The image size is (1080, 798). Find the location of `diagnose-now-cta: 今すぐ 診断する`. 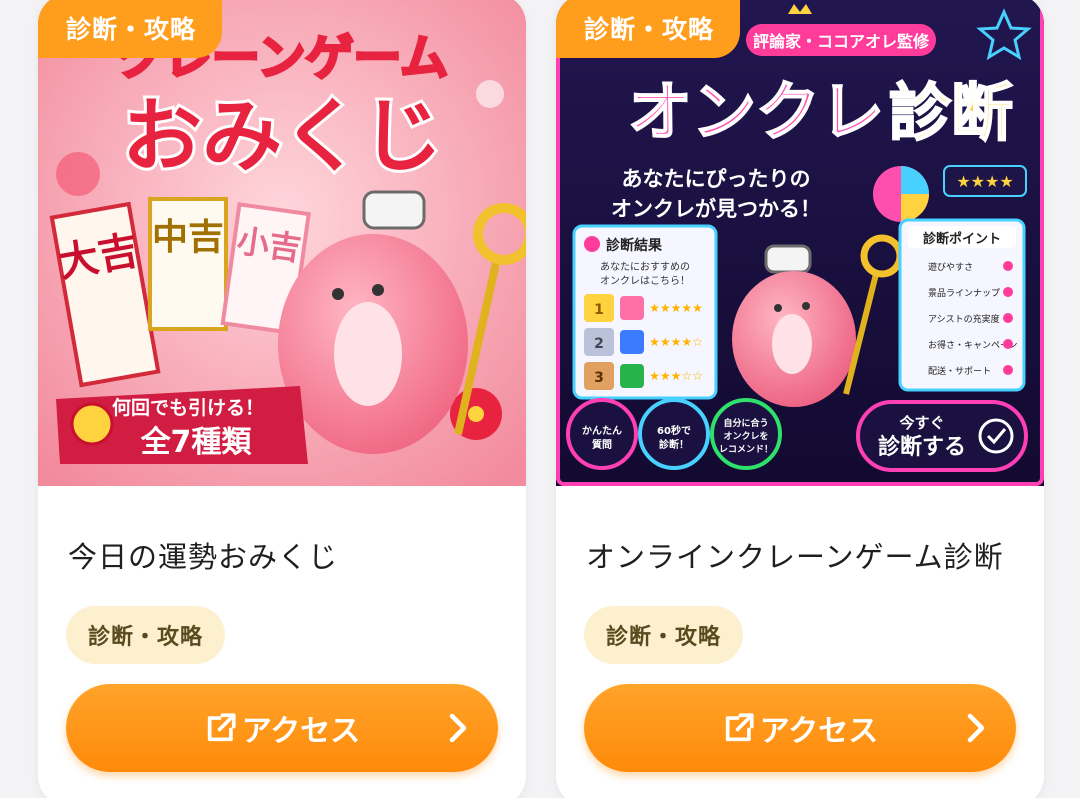

diagnose-now-cta: 今すぐ 診断する is located at coordinates (942, 436).